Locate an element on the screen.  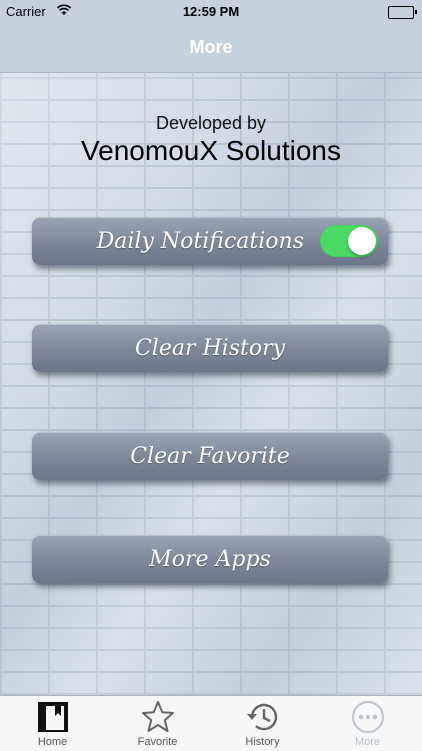
tab-more: More is located at coordinates (367, 723).